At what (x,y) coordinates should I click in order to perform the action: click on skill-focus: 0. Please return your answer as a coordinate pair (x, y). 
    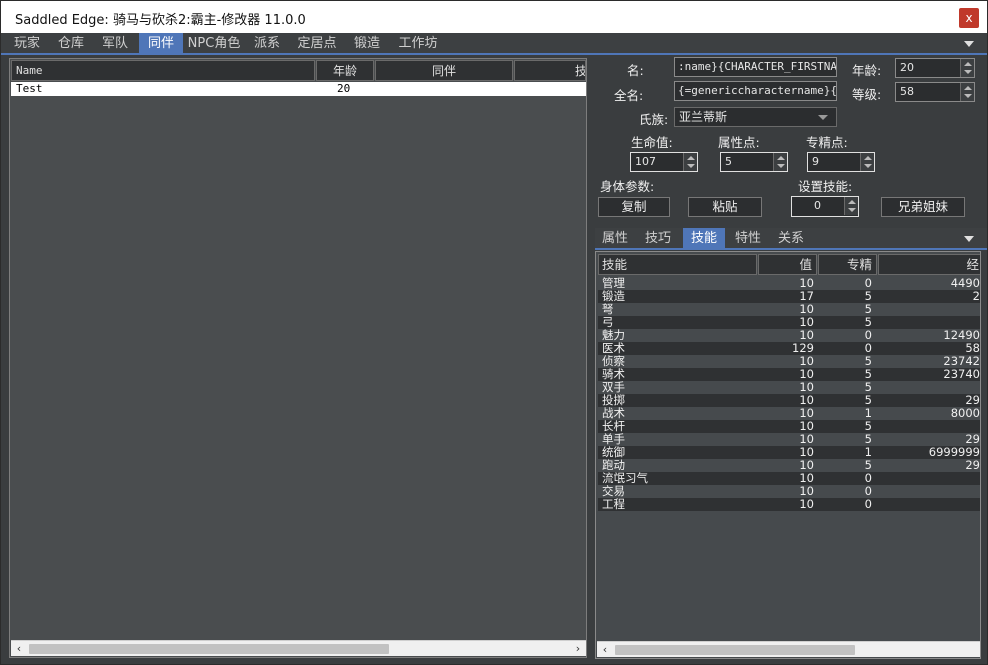
    Looking at the image, I should click on (868, 504).